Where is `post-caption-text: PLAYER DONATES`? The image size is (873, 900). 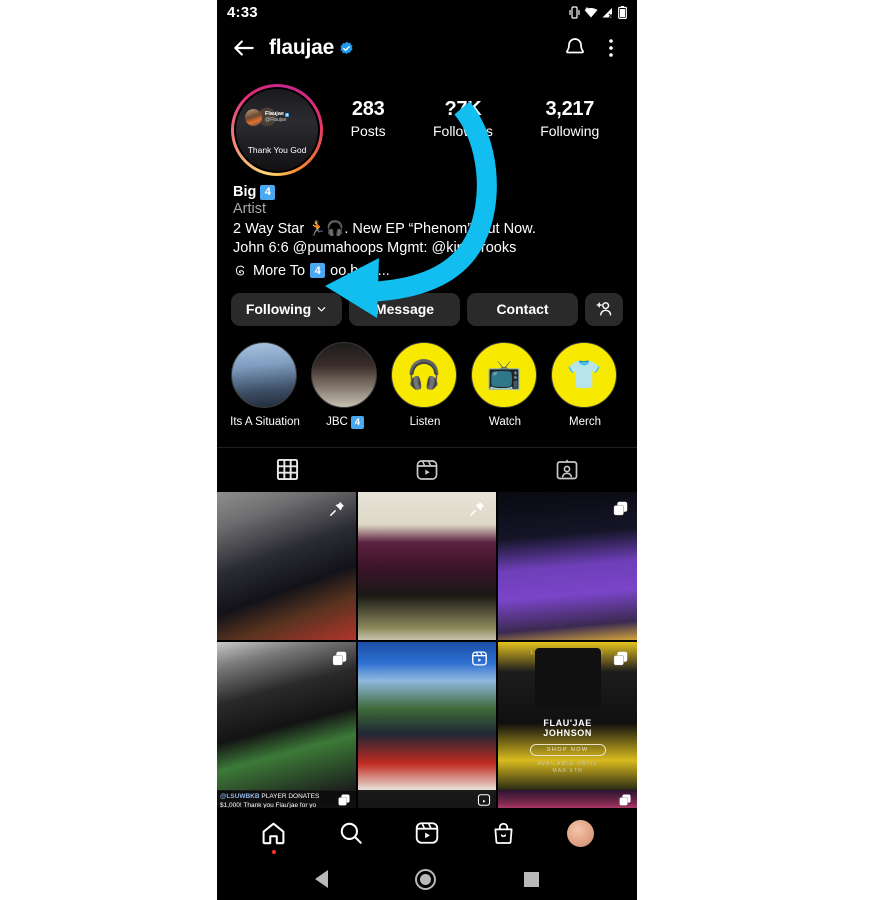 post-caption-text: PLAYER DONATES is located at coordinates (289, 797).